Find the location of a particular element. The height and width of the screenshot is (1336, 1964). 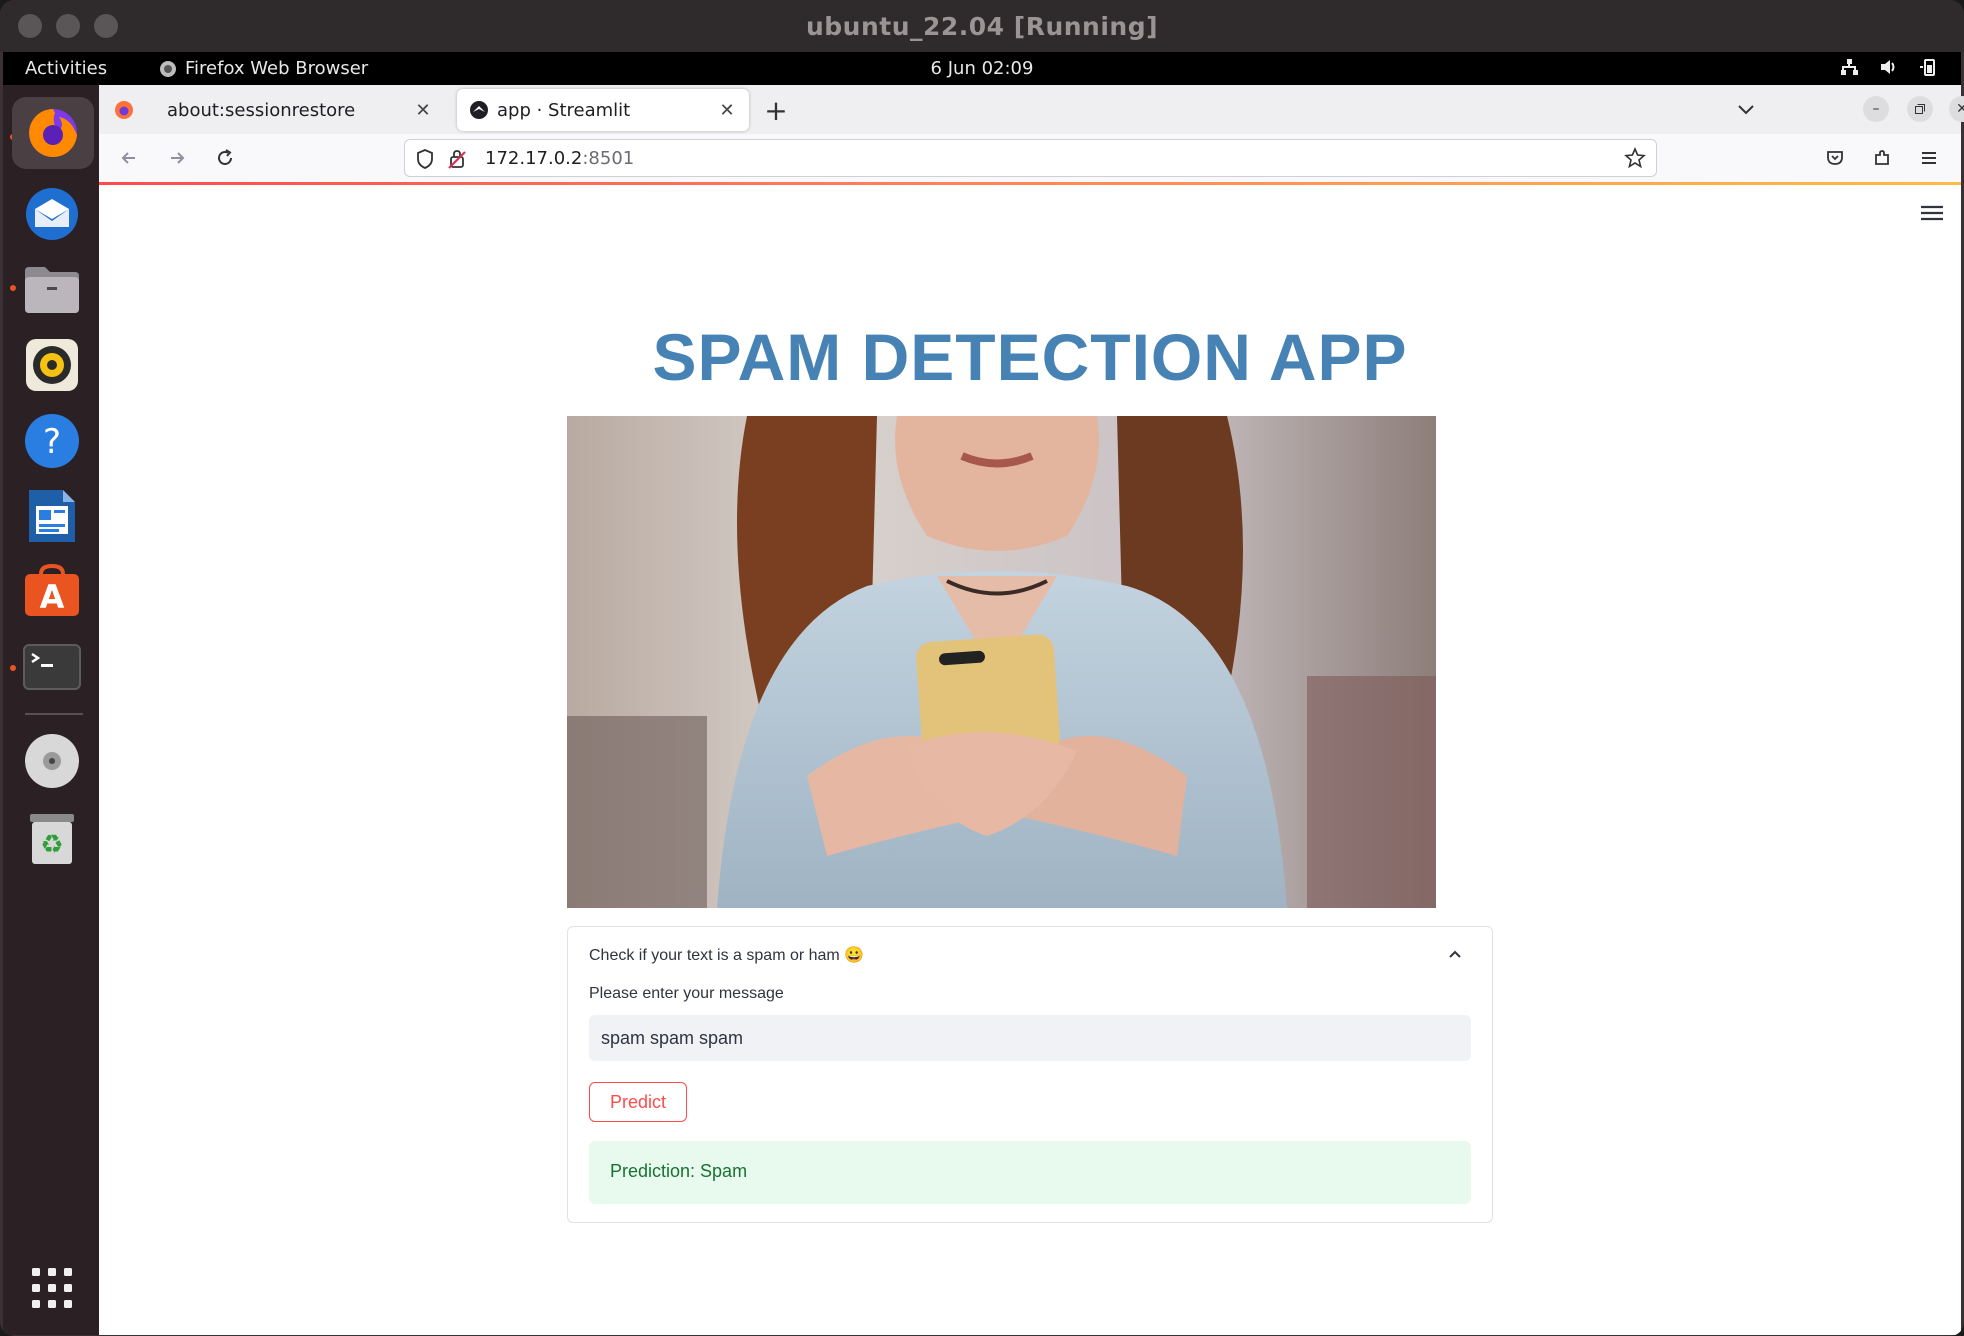

app-menu: Firefox Web Browser is located at coordinates (263, 68).